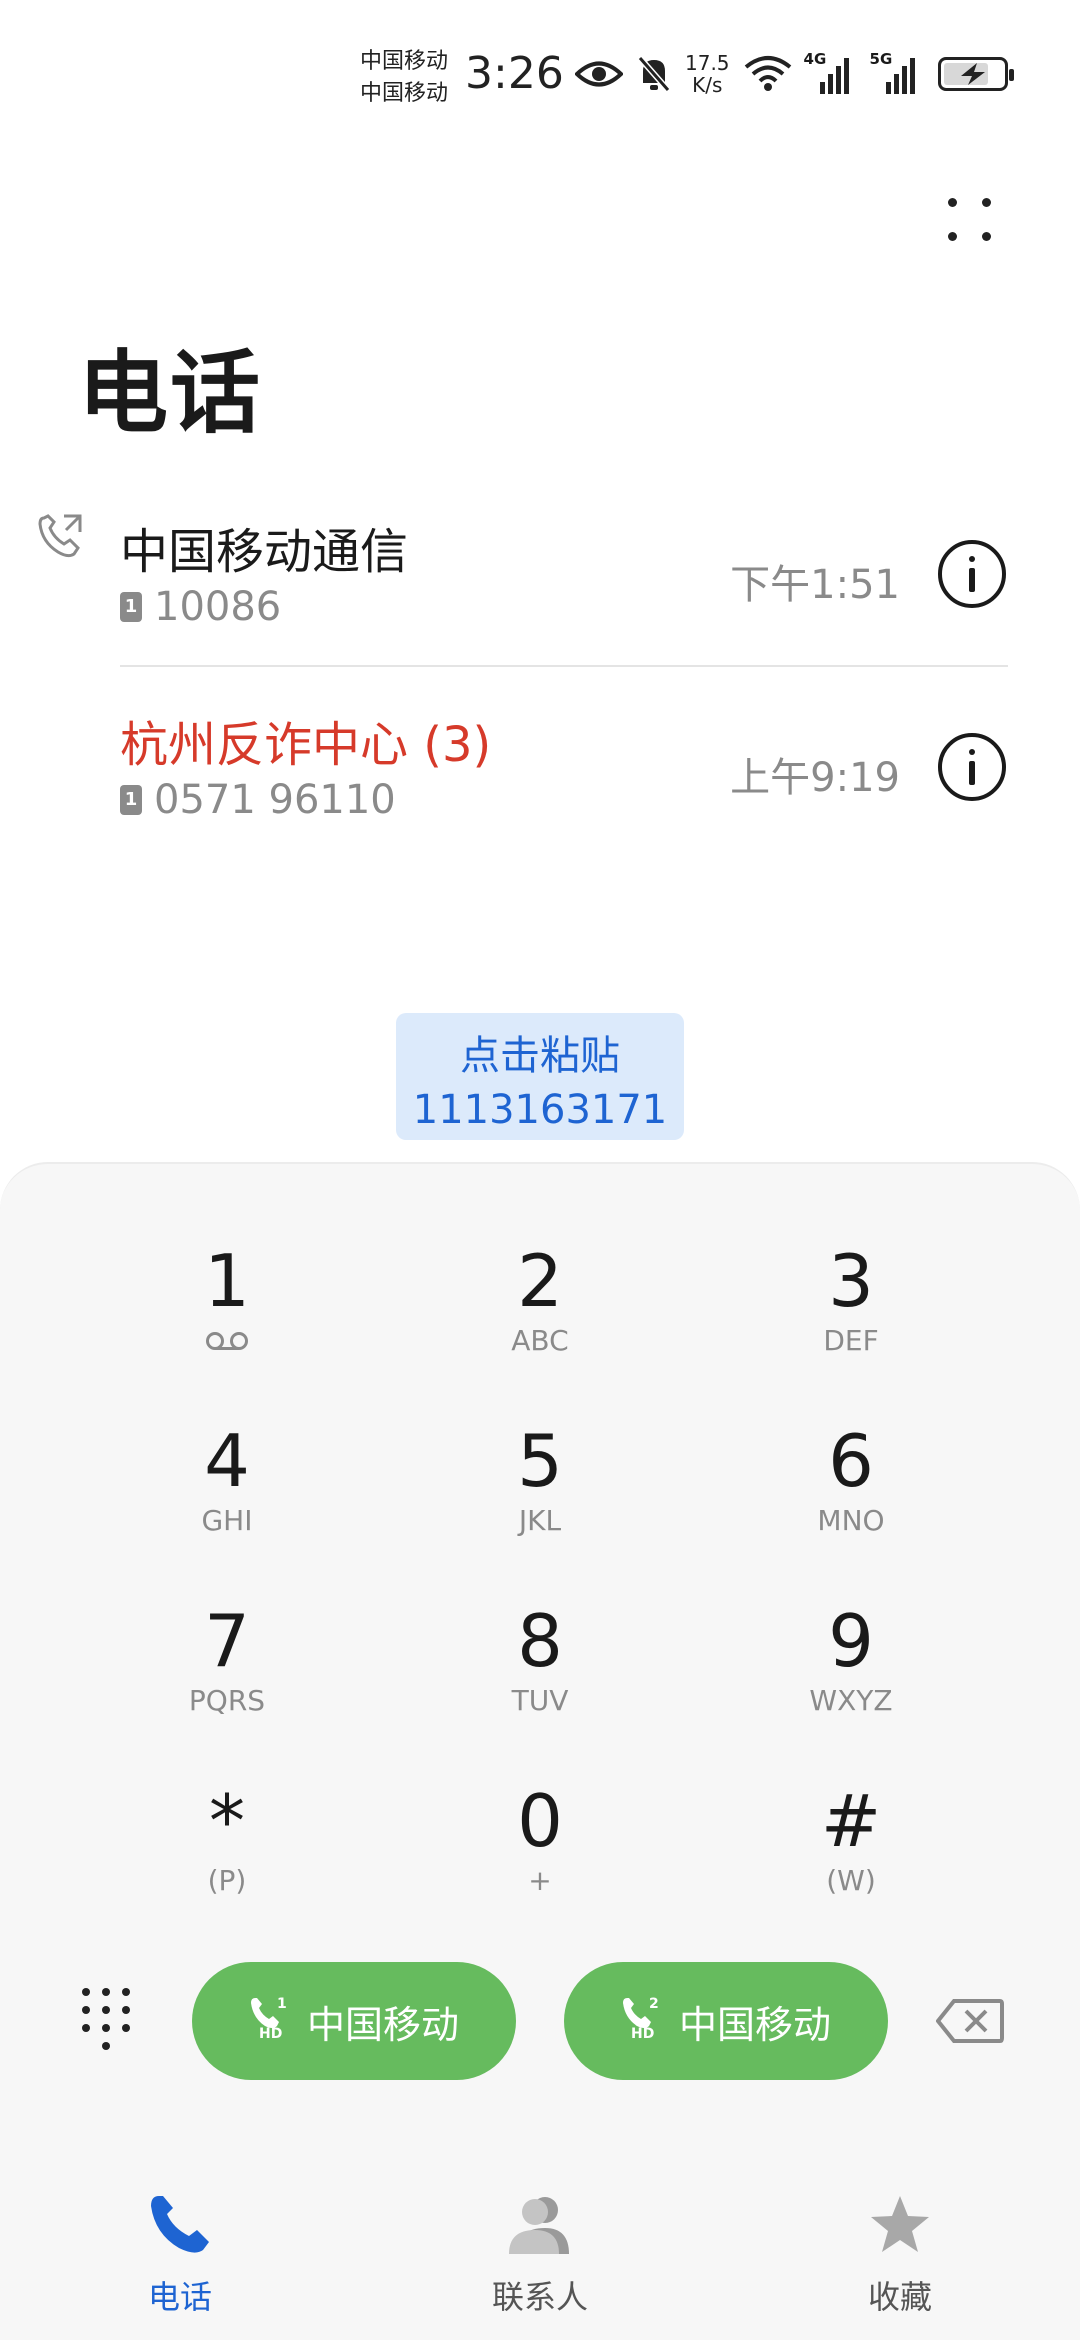 The image size is (1080, 2340). I want to click on signal-4g-icon: 4G, so click(831, 72).